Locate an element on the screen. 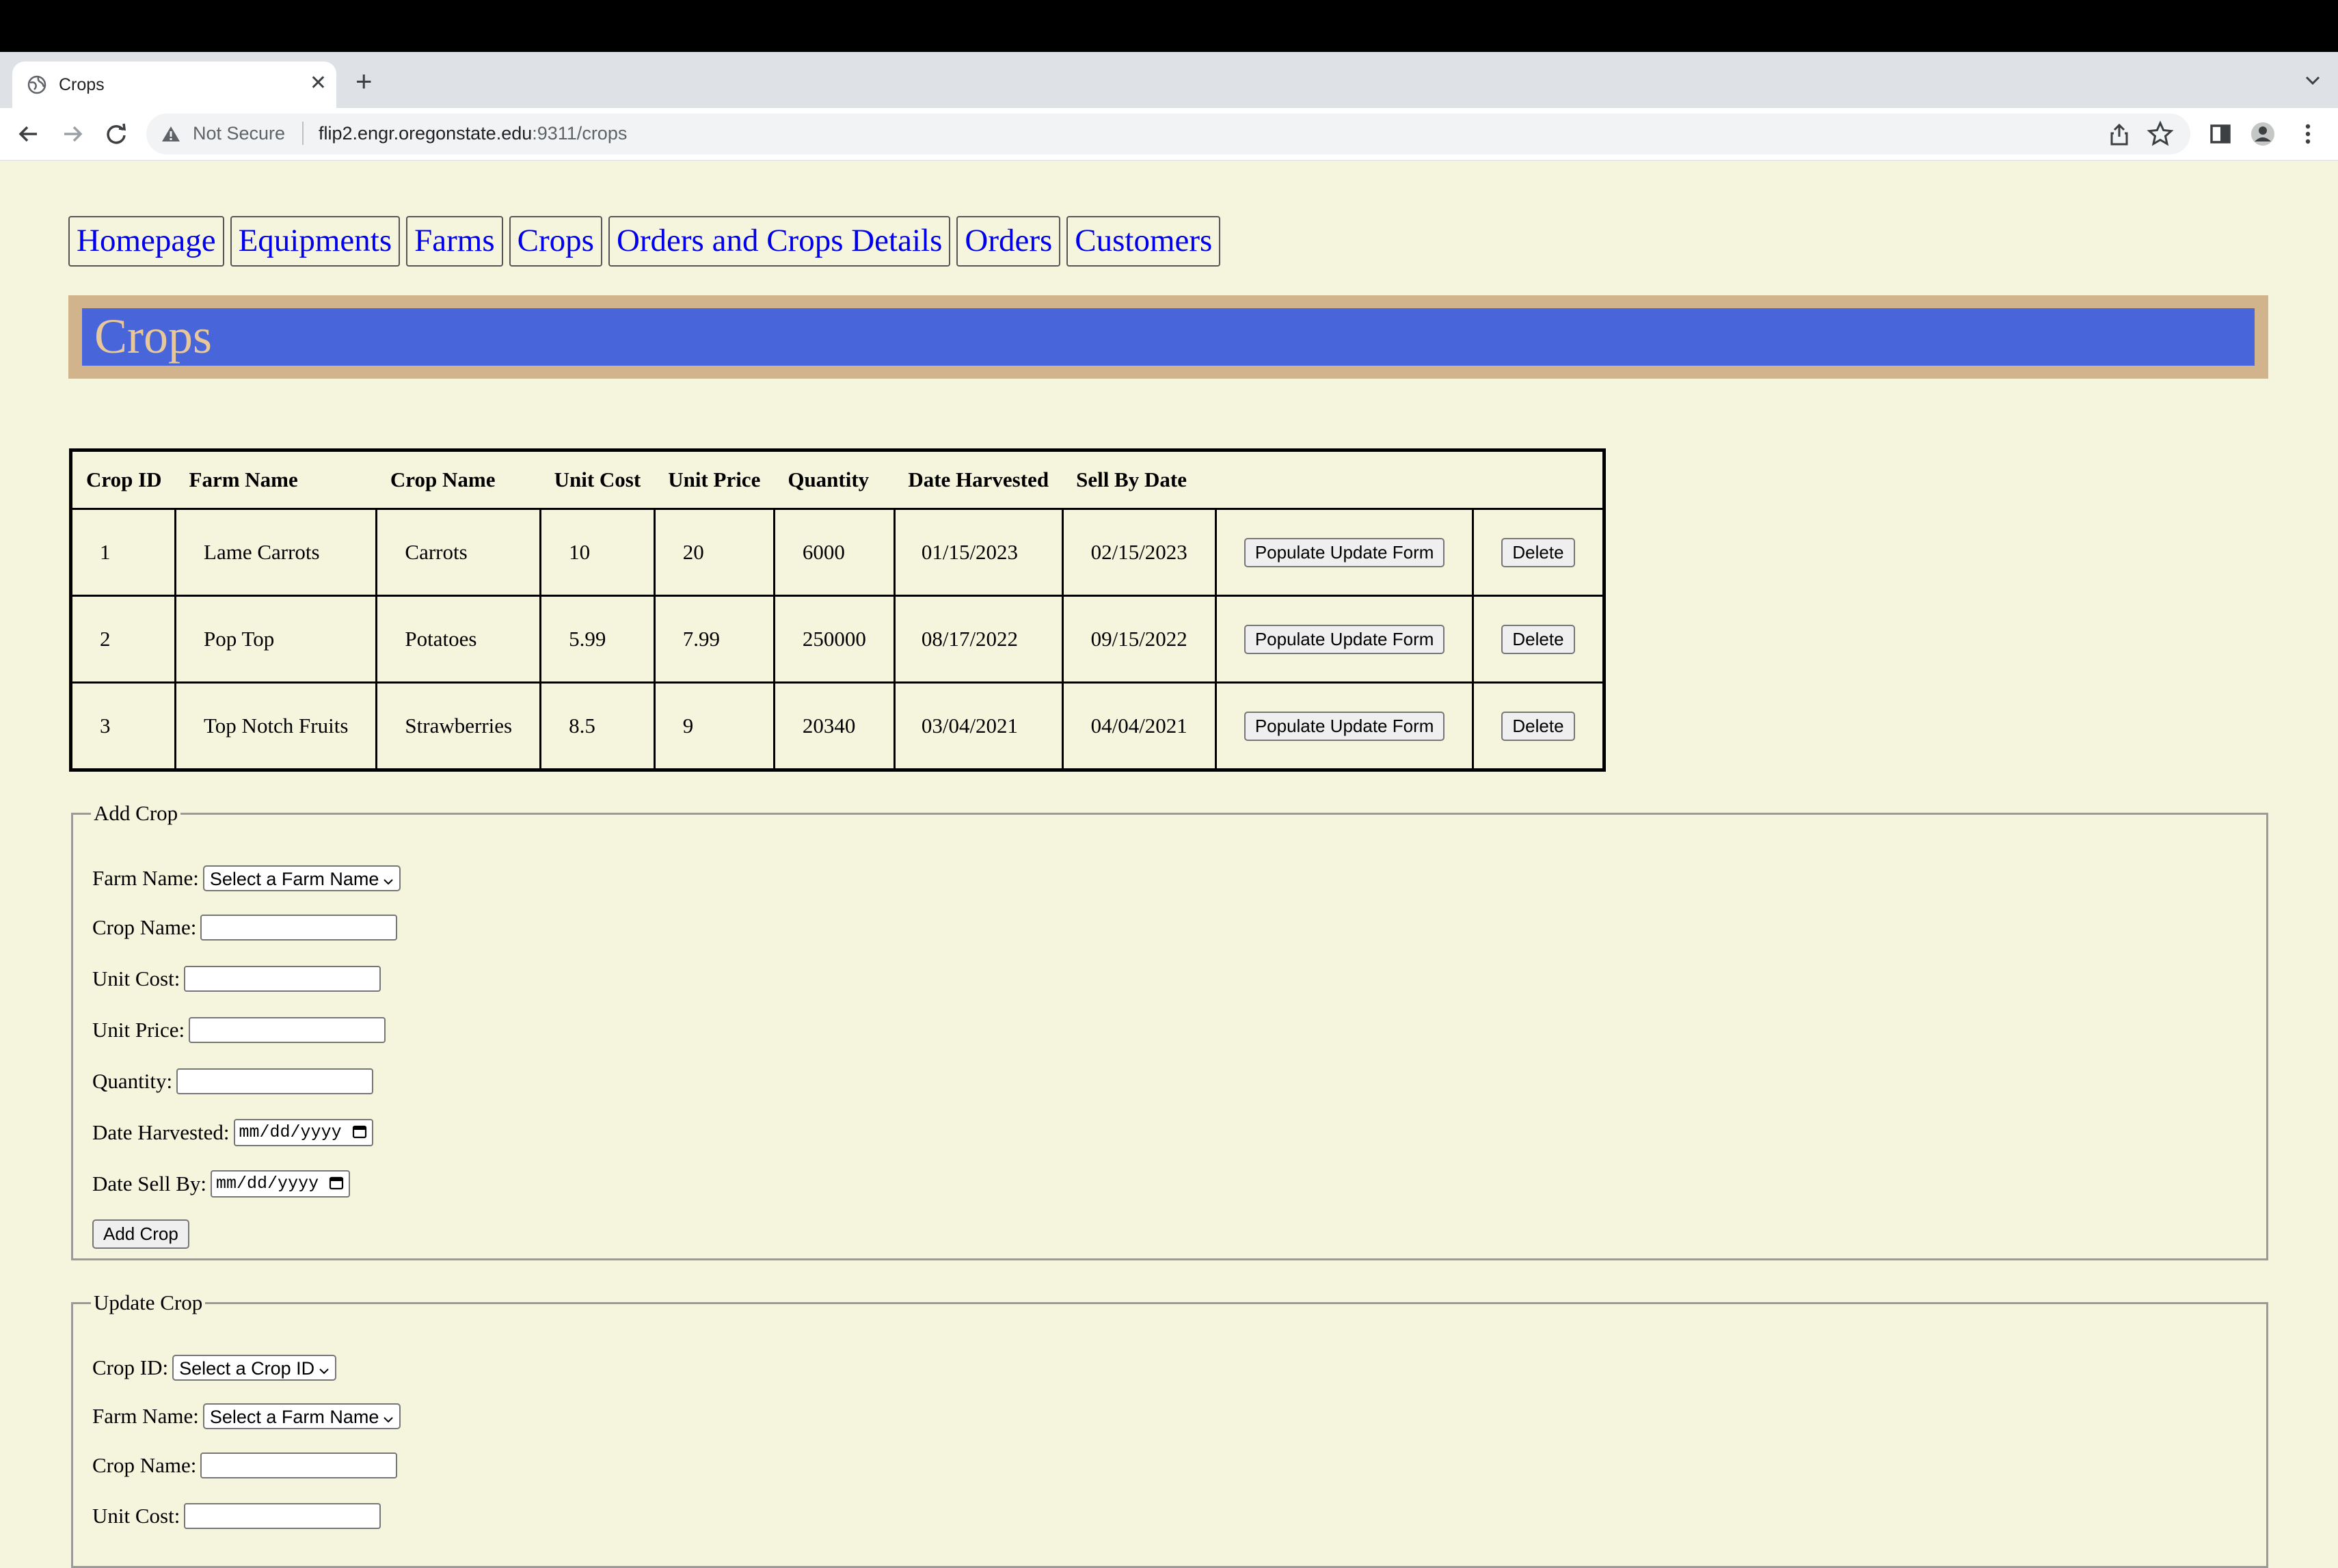 The height and width of the screenshot is (1568, 2338). add-farm-row: Farm Name: Select a Farm Name is located at coordinates (246, 877).